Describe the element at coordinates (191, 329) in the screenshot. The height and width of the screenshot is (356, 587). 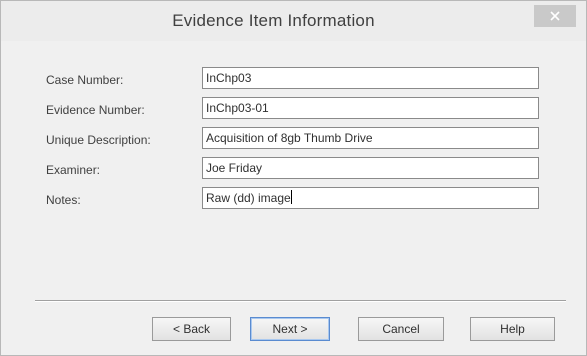
I see `back-button: < Back` at that location.